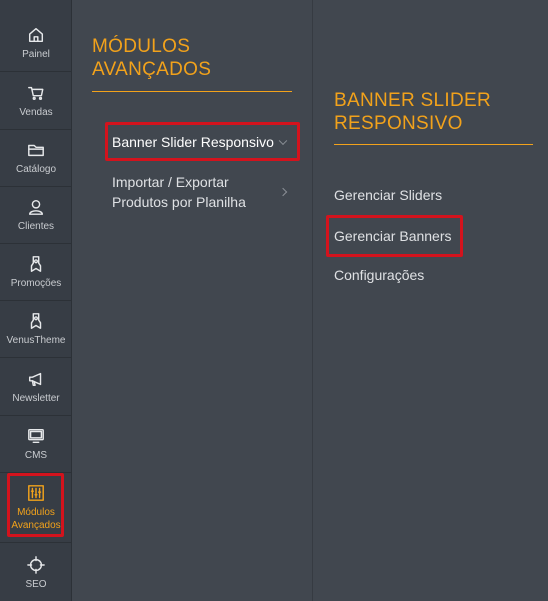 This screenshot has height=601, width=548. I want to click on panel-title: BANNER SLIDER RESPONSIVO, so click(412, 112).